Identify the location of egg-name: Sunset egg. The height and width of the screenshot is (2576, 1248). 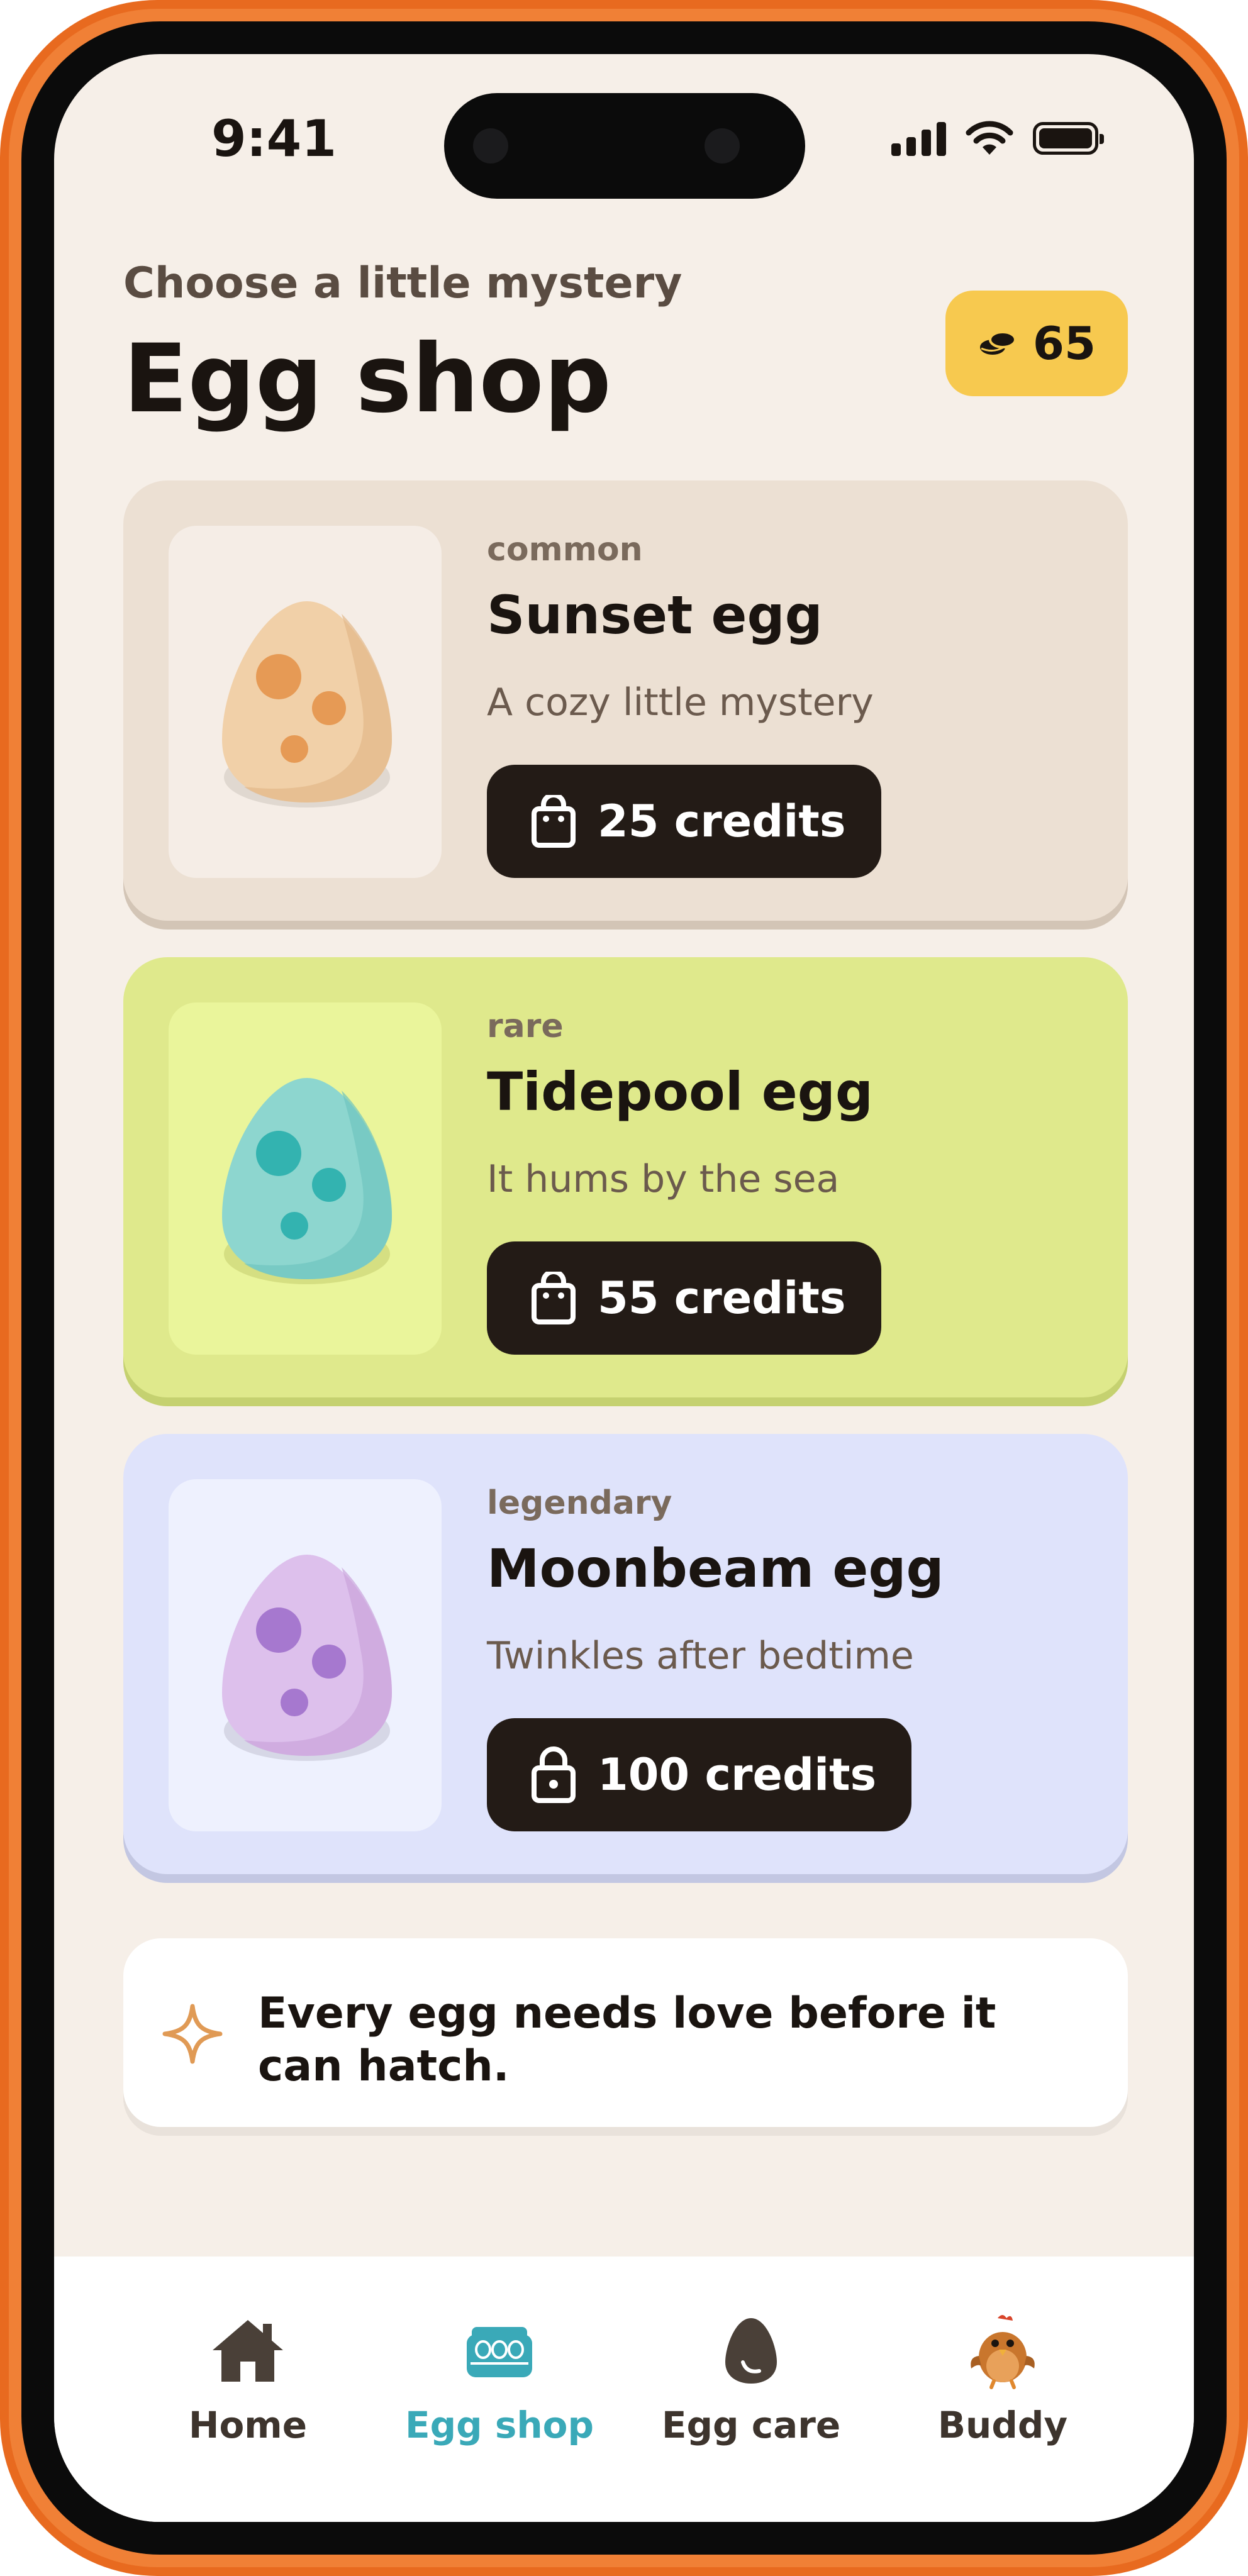
(655, 615).